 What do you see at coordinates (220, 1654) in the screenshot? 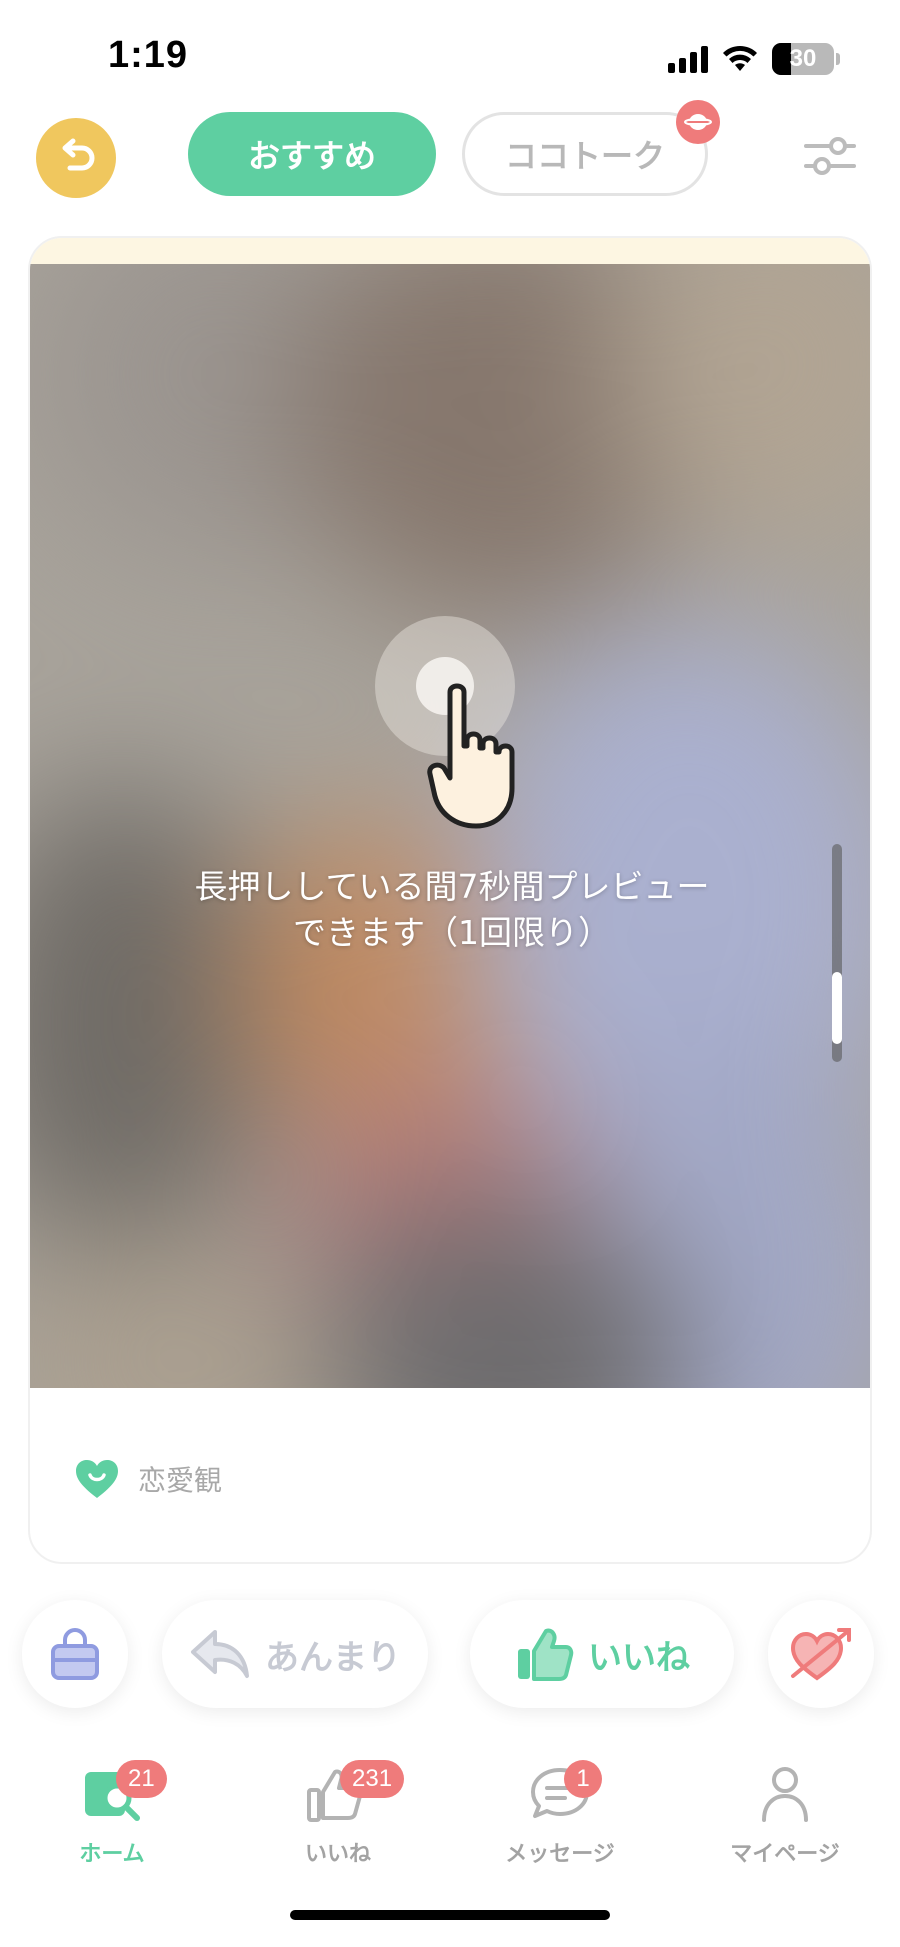
I see `reply-arrow-icon` at bounding box center [220, 1654].